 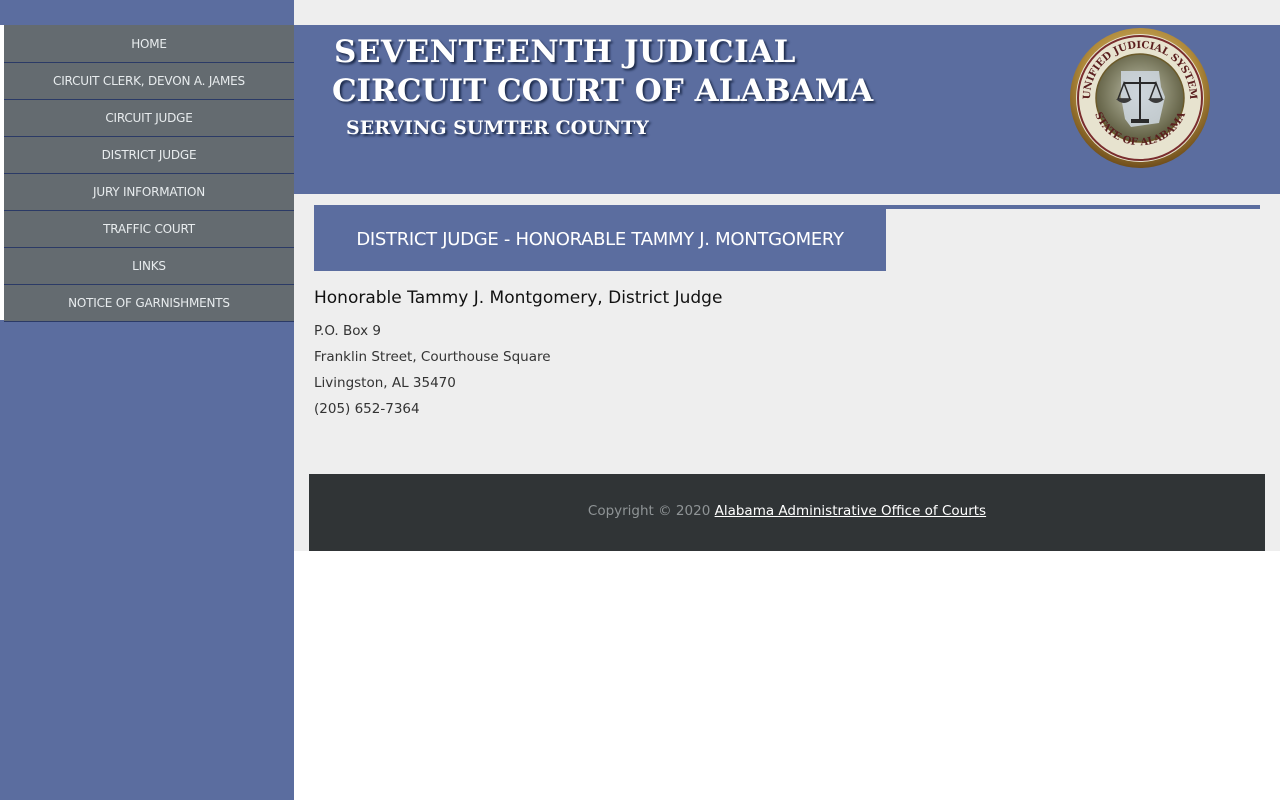 I want to click on nav-item-home: HOME, so click(x=149, y=44).